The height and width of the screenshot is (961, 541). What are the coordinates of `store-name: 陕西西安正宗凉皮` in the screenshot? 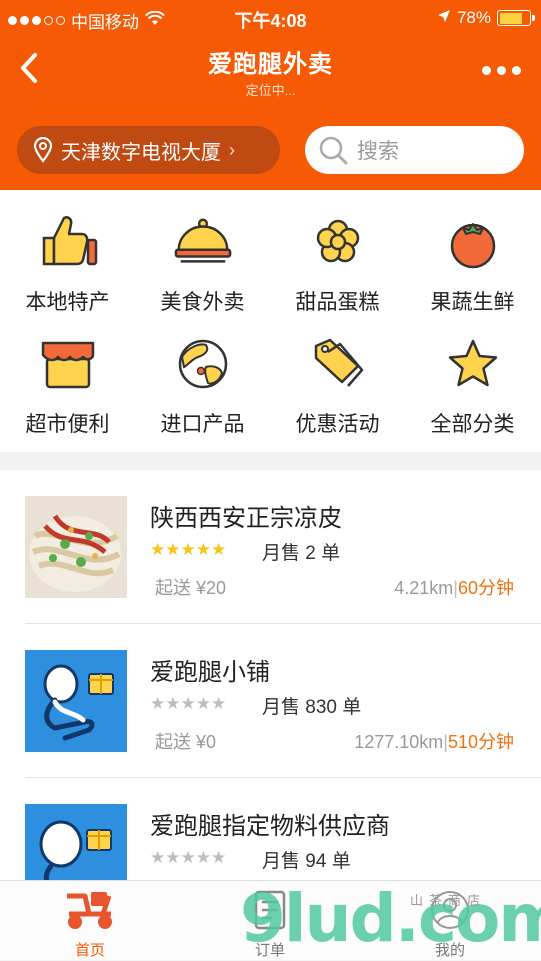 It's located at (246, 518).